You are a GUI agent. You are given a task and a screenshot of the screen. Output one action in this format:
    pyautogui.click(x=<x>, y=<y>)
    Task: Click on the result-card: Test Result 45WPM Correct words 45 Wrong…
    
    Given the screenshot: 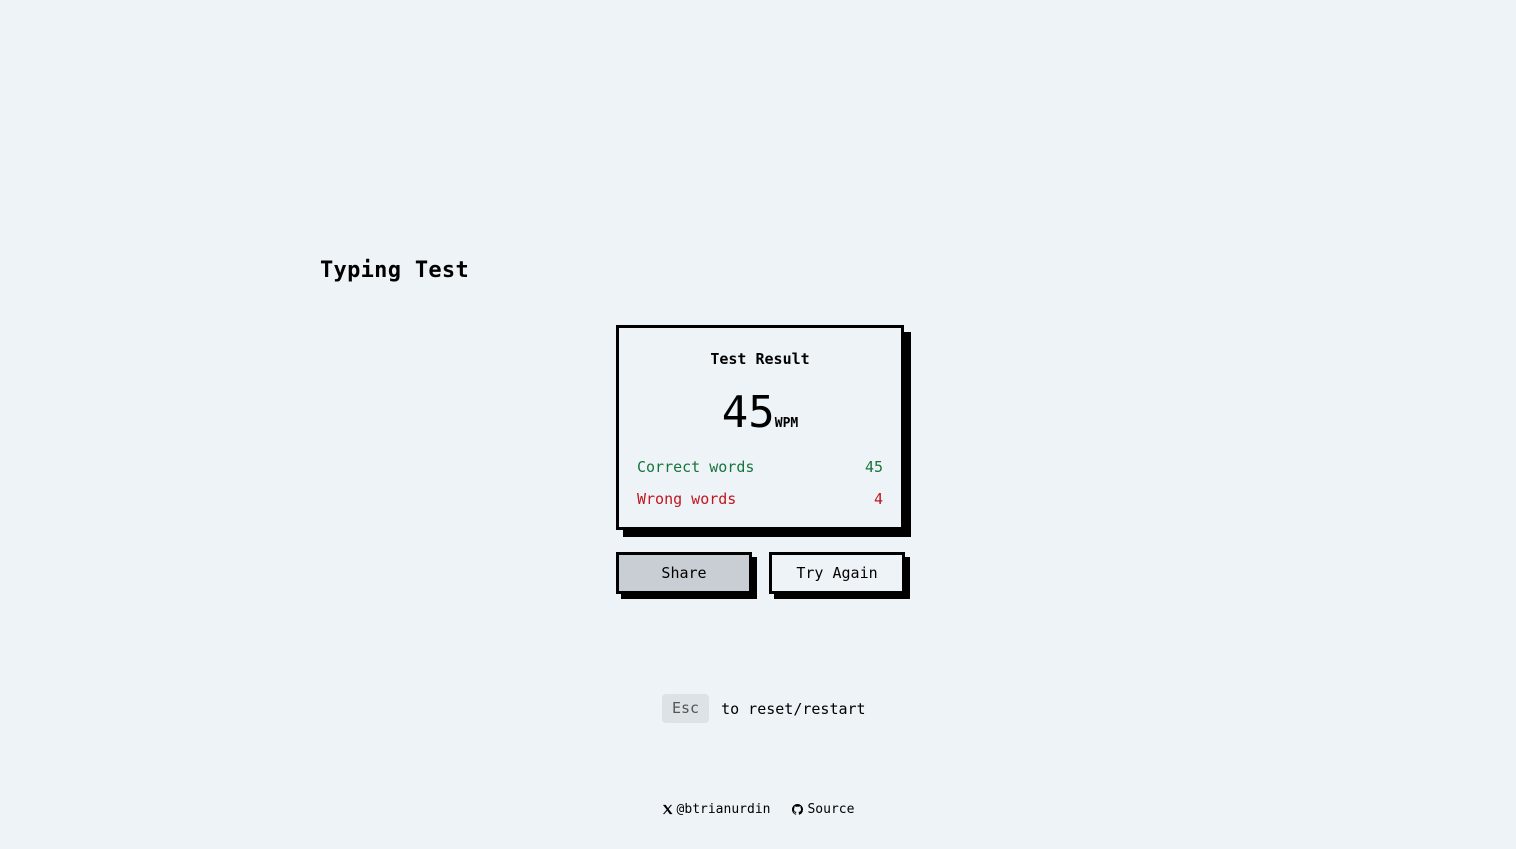 What is the action you would take?
    pyautogui.click(x=760, y=427)
    